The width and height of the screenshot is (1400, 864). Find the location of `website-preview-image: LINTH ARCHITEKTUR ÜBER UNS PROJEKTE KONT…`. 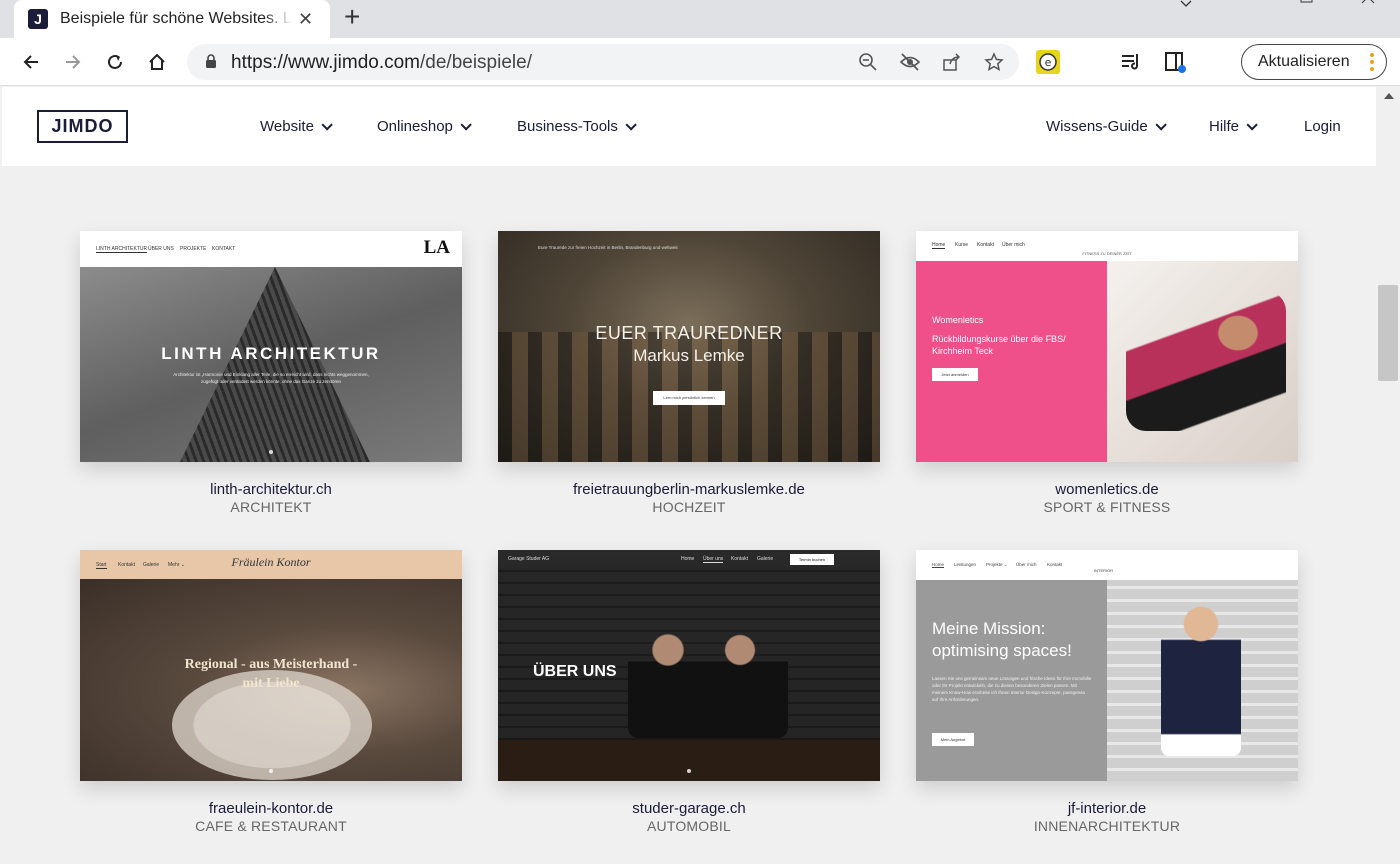

website-preview-image: LINTH ARCHITEKTUR ÜBER UNS PROJEKTE KONT… is located at coordinates (271, 346).